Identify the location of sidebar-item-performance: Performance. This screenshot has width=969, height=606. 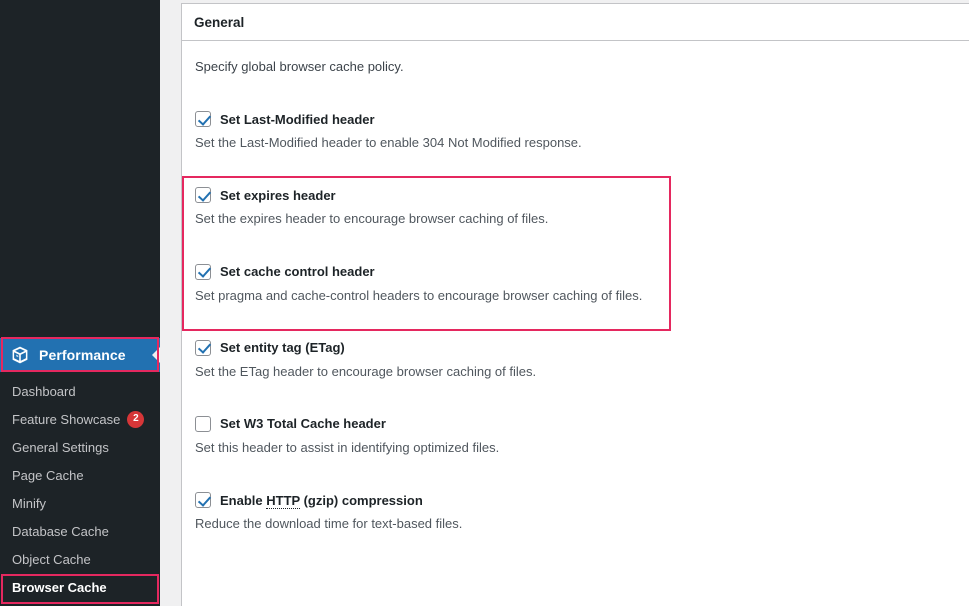
(80, 355).